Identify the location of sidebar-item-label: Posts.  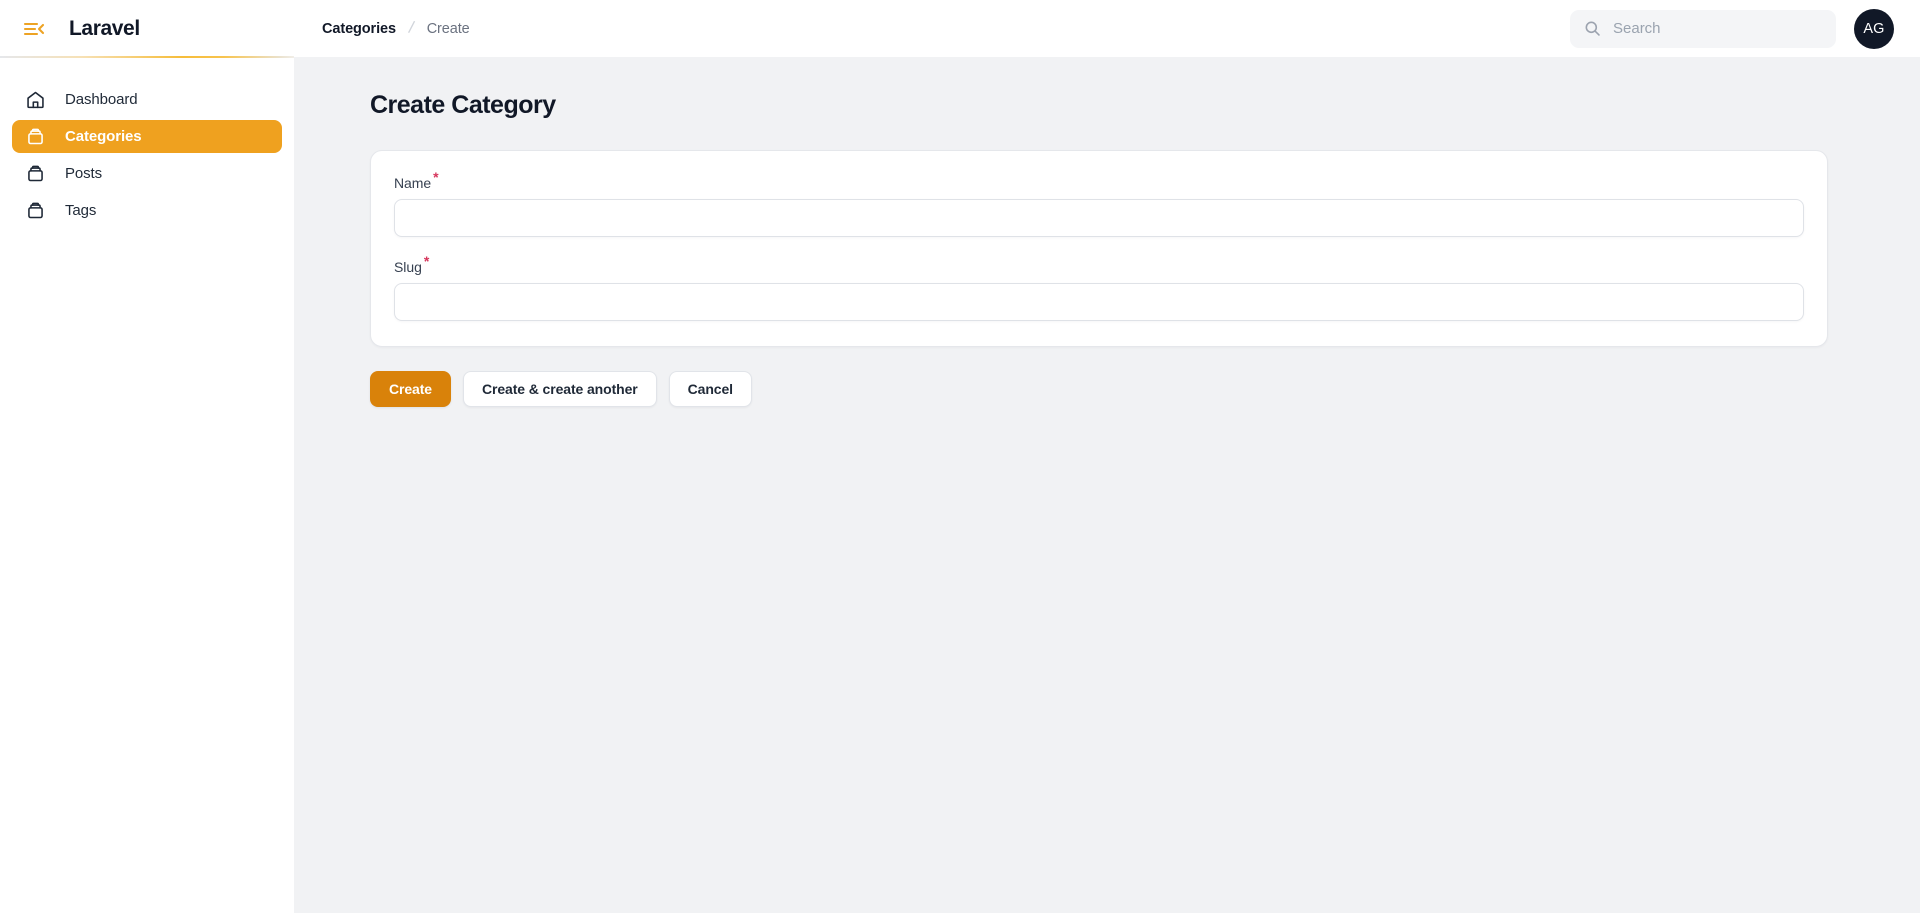
(84, 173).